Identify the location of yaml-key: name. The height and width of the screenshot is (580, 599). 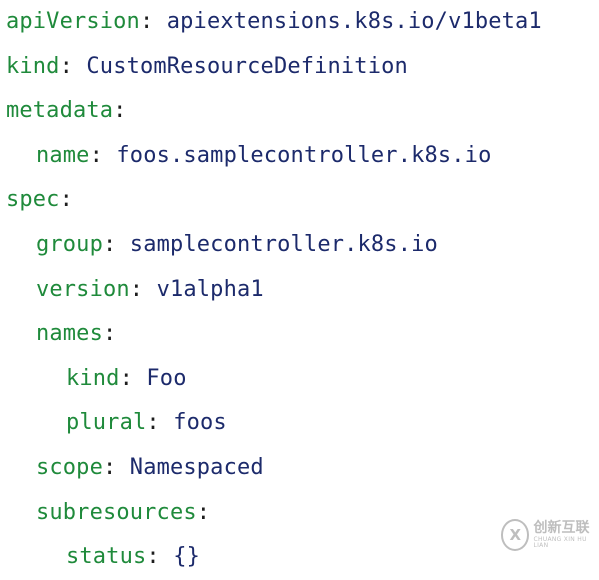
(63, 155).